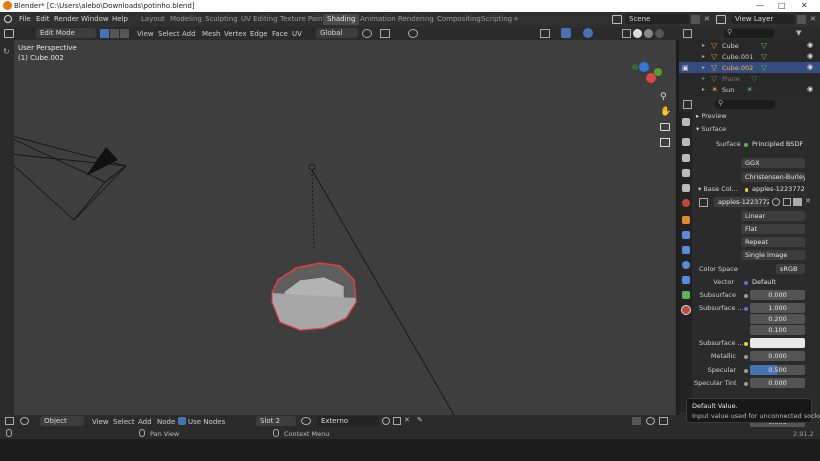 This screenshot has height=461, width=820. What do you see at coordinates (663, 97) in the screenshot?
I see `zoom-icon: ⚲` at bounding box center [663, 97].